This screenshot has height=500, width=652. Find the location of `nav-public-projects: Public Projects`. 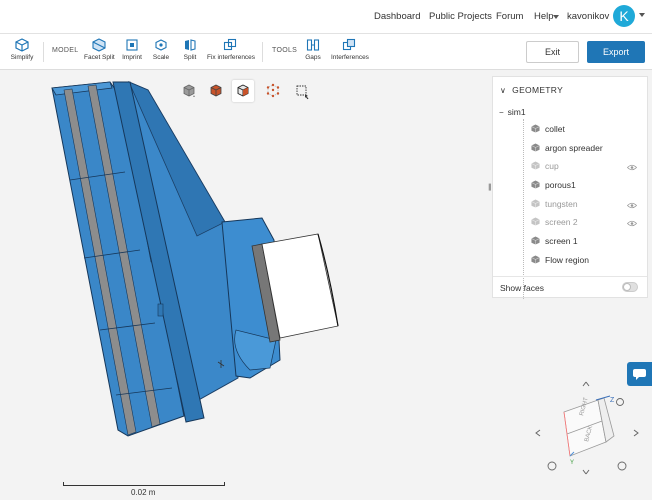

nav-public-projects: Public Projects is located at coordinates (460, 16).